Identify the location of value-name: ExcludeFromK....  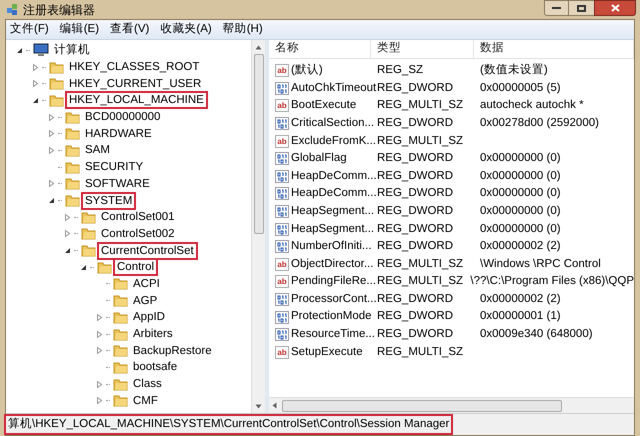
(333, 141).